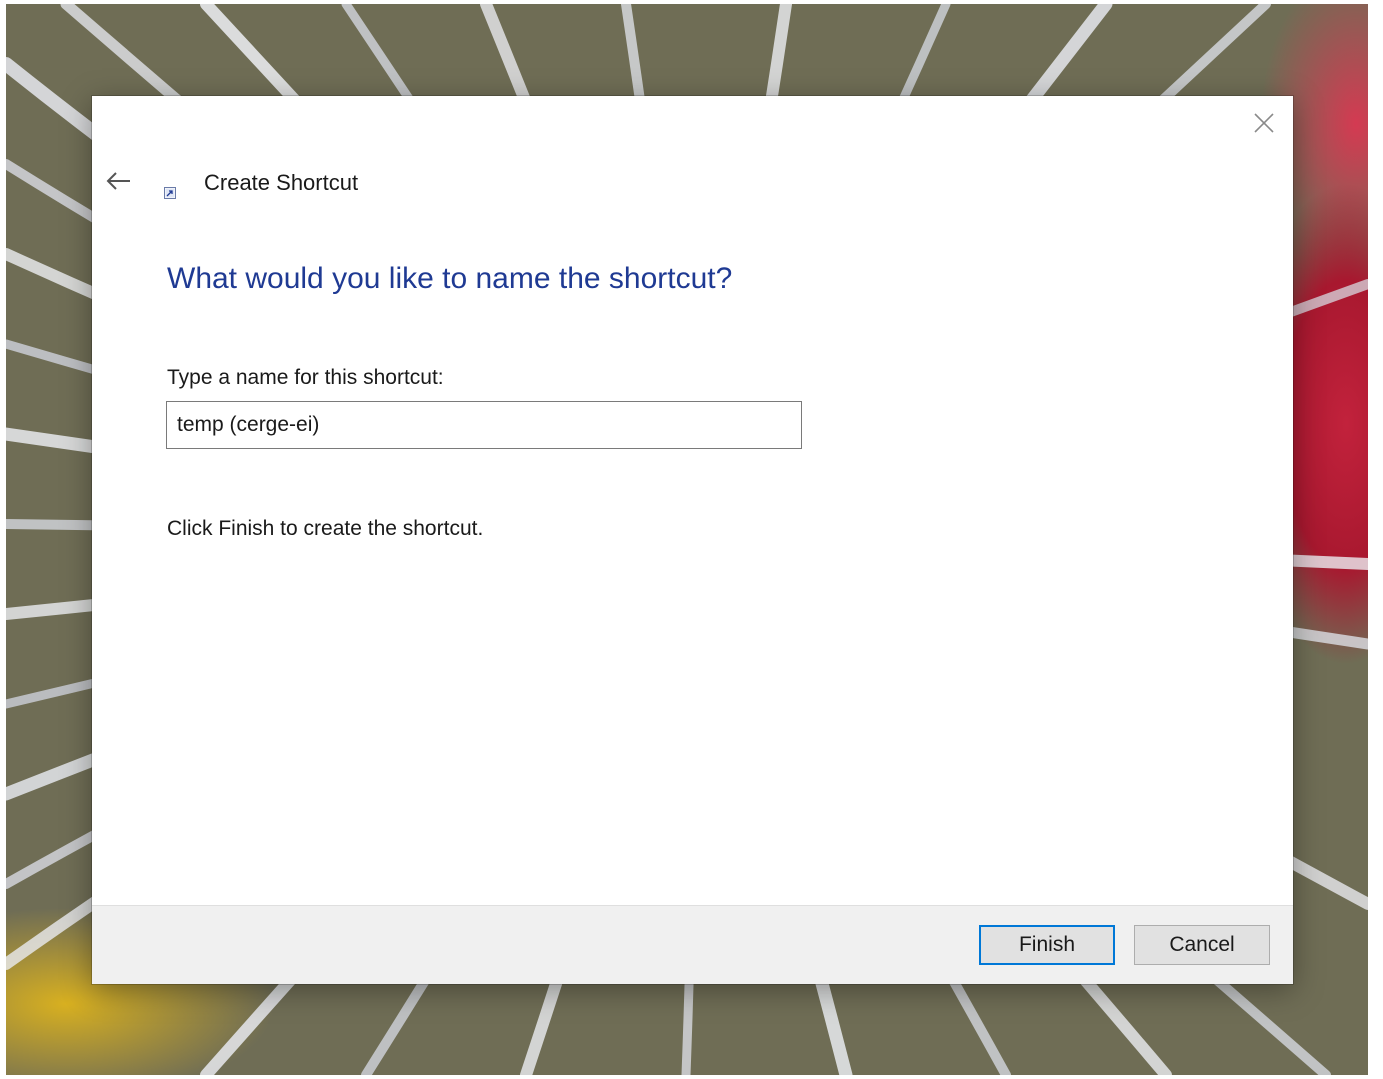 The image size is (1383, 1079). What do you see at coordinates (1047, 945) in the screenshot?
I see `finish-button: Finish` at bounding box center [1047, 945].